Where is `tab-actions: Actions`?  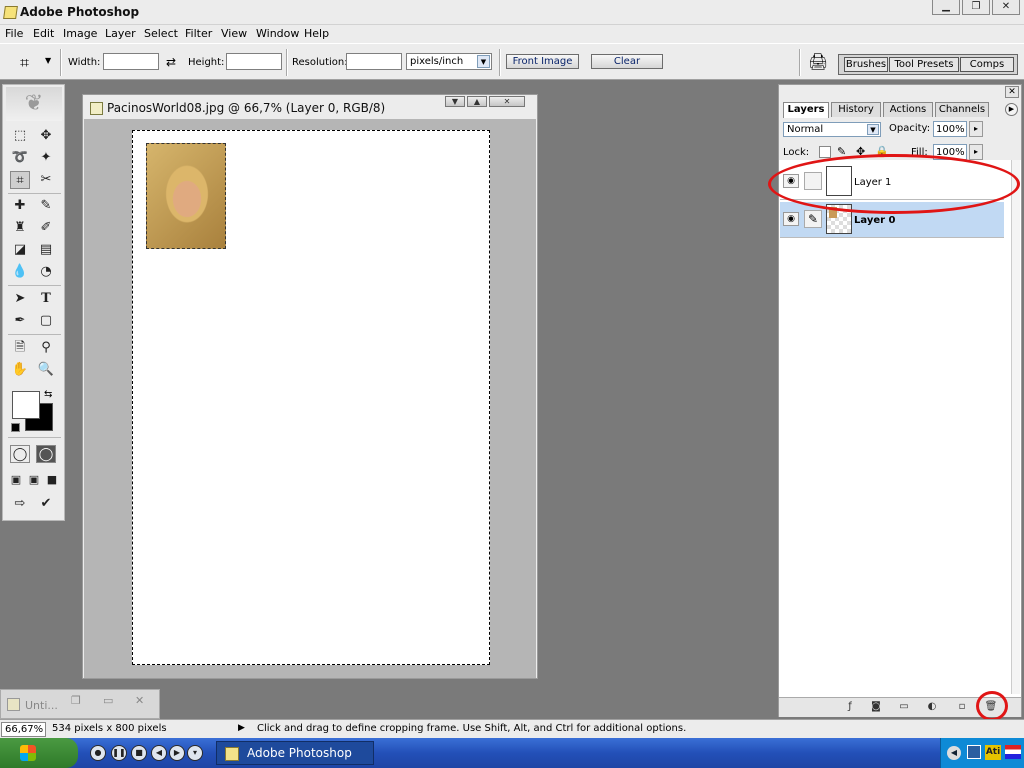
tab-actions: Actions is located at coordinates (908, 109).